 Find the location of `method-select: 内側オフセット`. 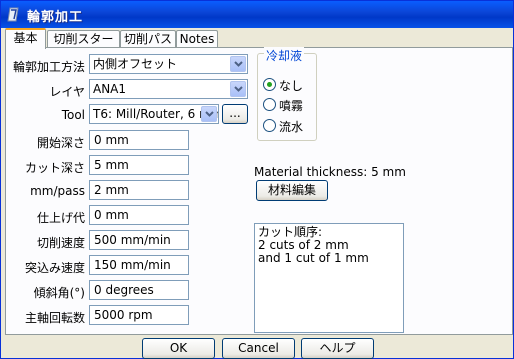

method-select: 内側オフセット is located at coordinates (168, 64).